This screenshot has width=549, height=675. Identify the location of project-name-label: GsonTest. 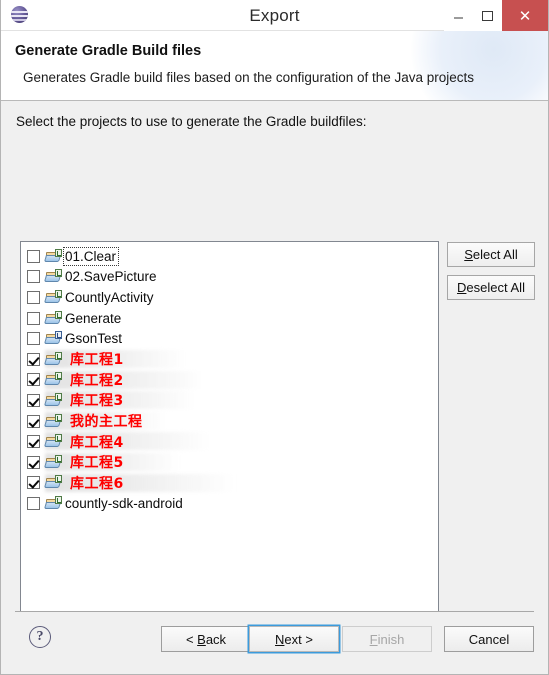
(94, 339).